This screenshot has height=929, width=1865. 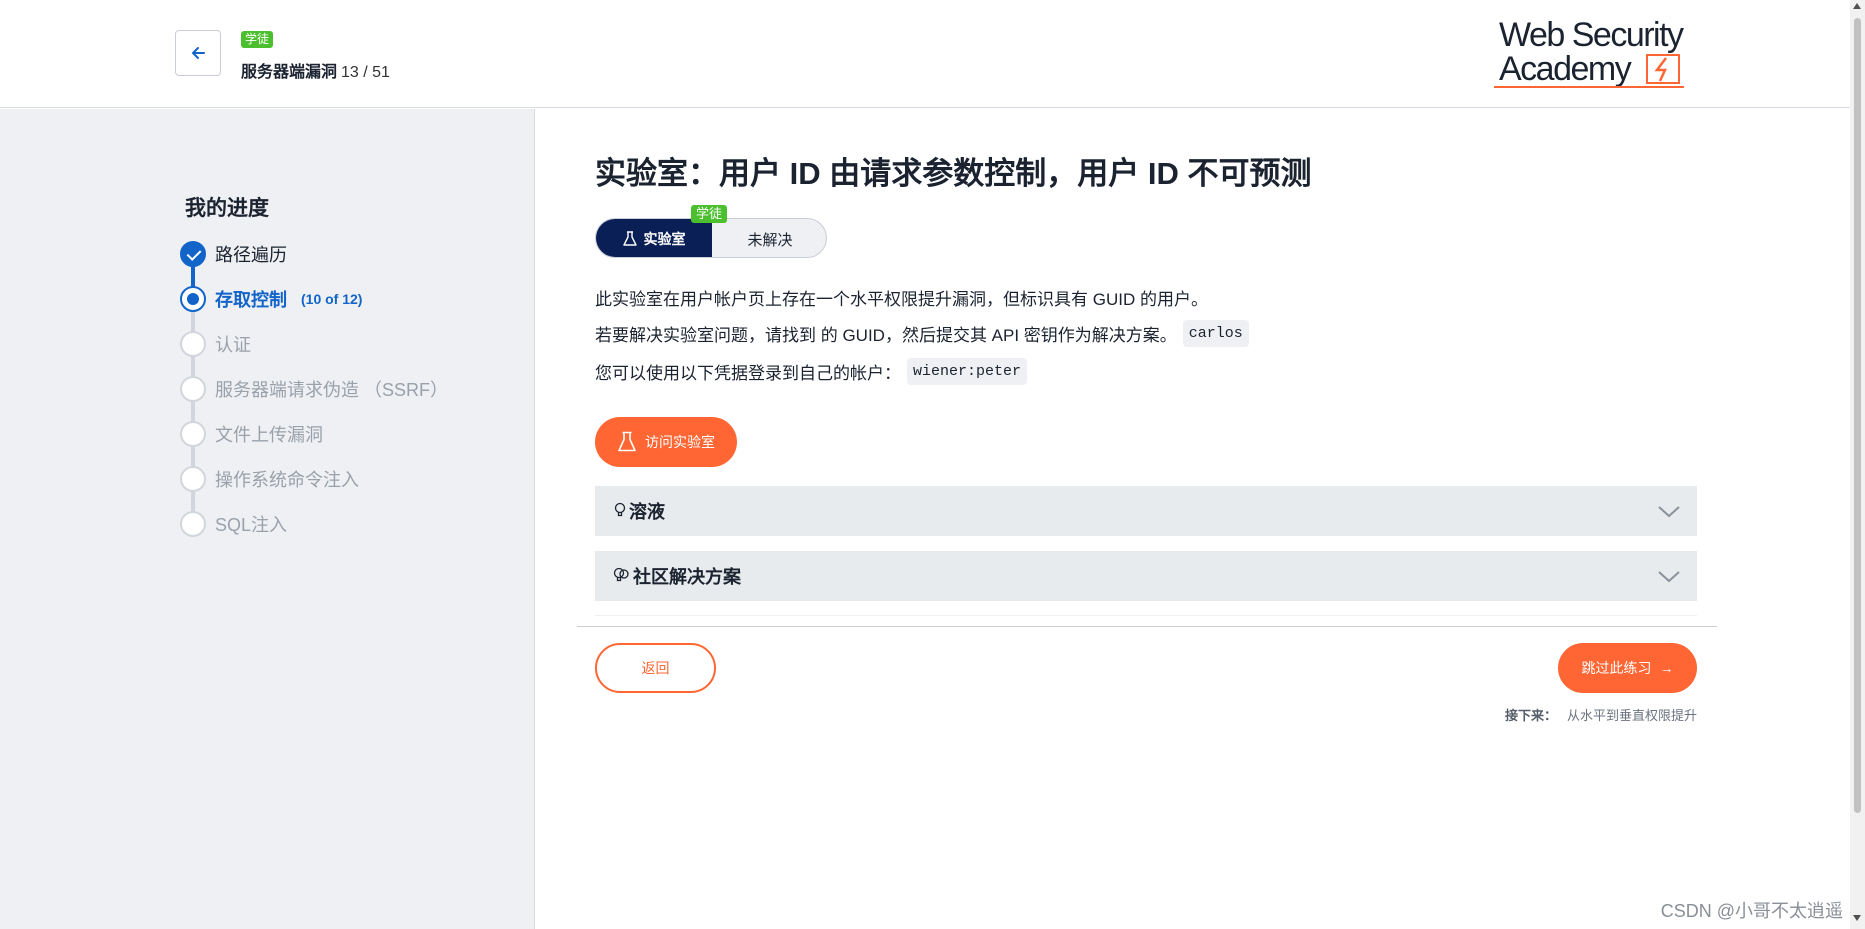 I want to click on top-header: 学徒 服务器端漏洞 13 / 51 Web Security Academy, so click(x=925, y=54).